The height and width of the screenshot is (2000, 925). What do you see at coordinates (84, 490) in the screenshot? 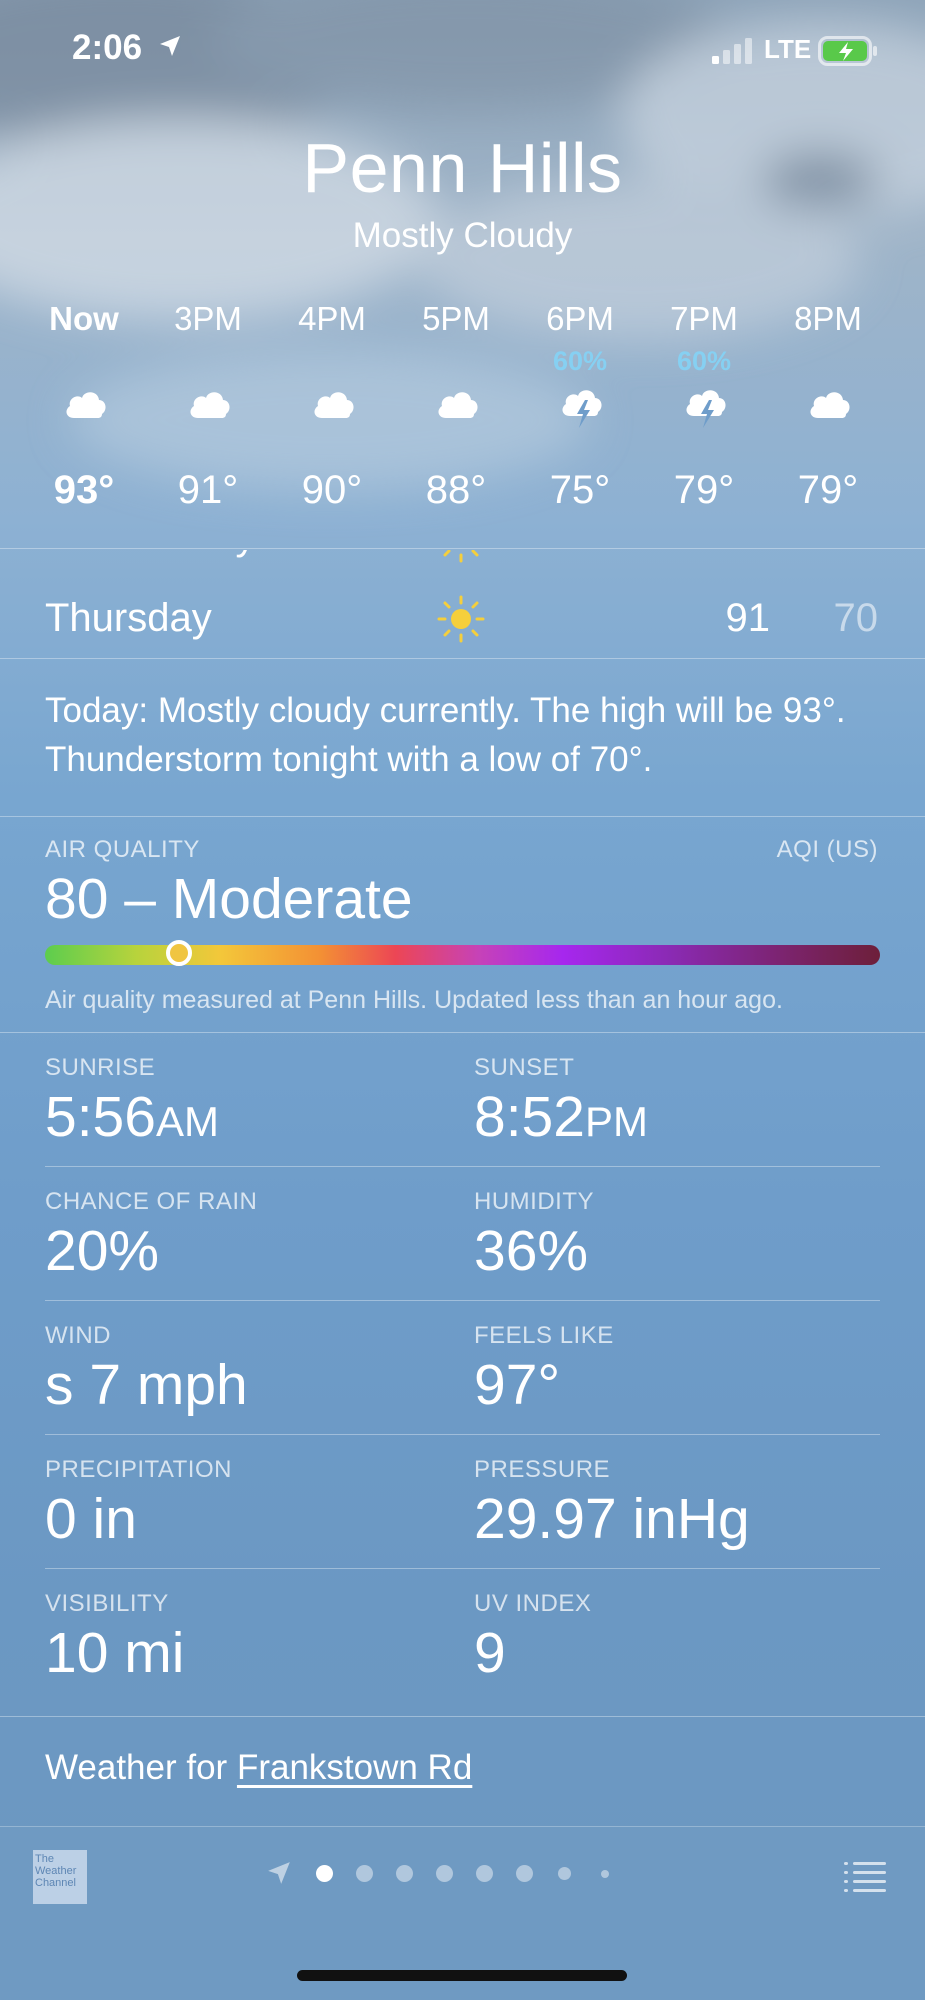
I see `hourly-temperature: 93°` at bounding box center [84, 490].